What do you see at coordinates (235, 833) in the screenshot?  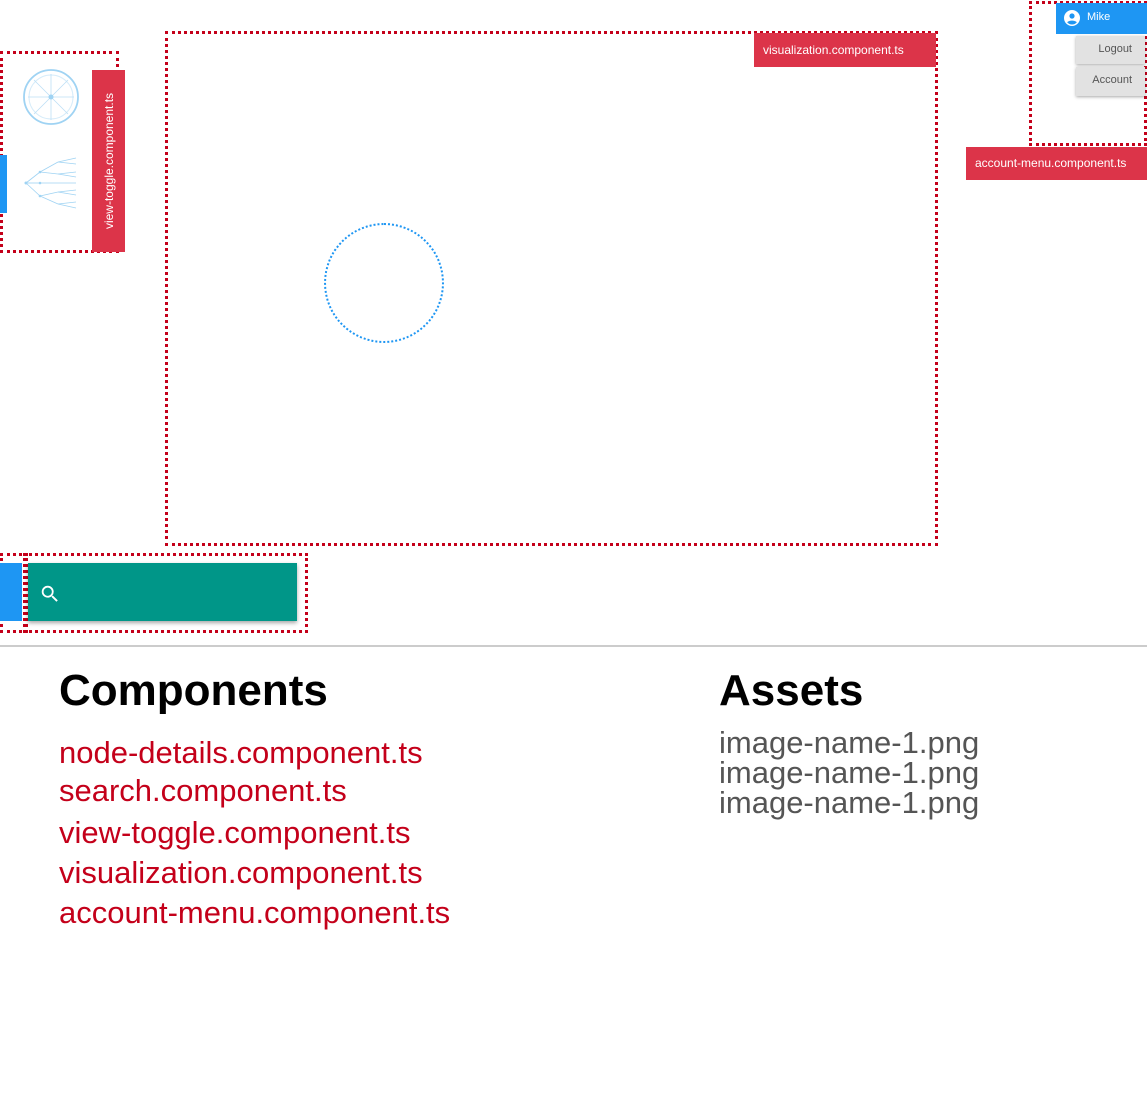 I see `component-link-view-toggle: view-toggle.component.ts` at bounding box center [235, 833].